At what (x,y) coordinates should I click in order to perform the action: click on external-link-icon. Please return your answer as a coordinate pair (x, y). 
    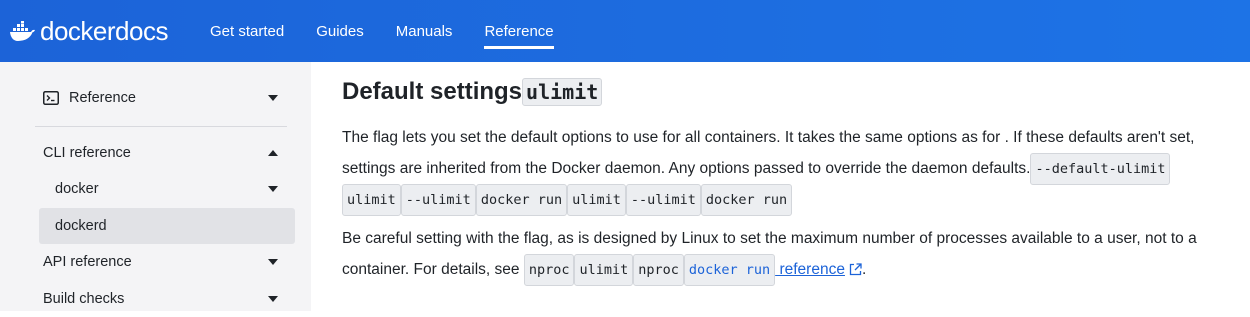
    Looking at the image, I should click on (855, 269).